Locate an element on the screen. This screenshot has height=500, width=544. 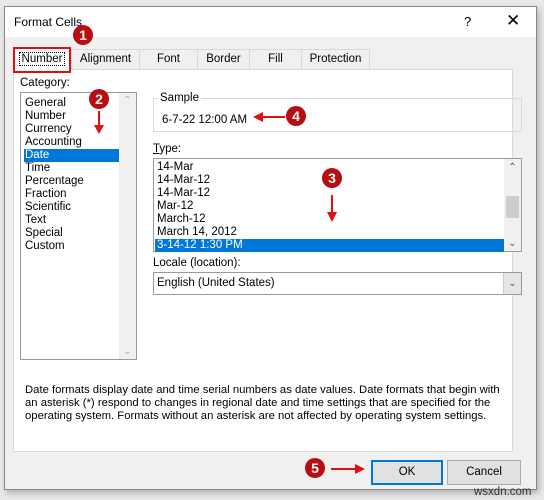
annotation-arrow-left-icon is located at coordinates (269, 117).